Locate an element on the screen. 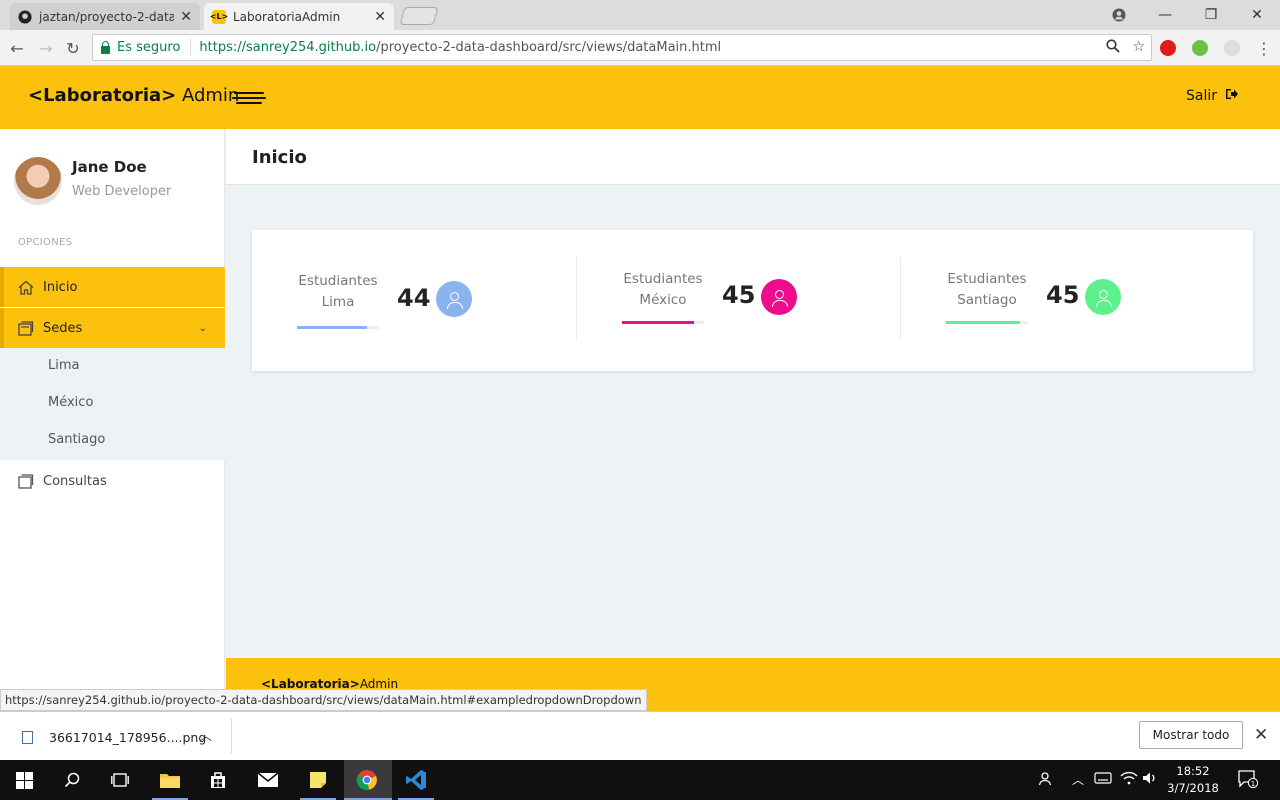 The image size is (1280, 800). profile-icon is located at coordinates (1119, 15).